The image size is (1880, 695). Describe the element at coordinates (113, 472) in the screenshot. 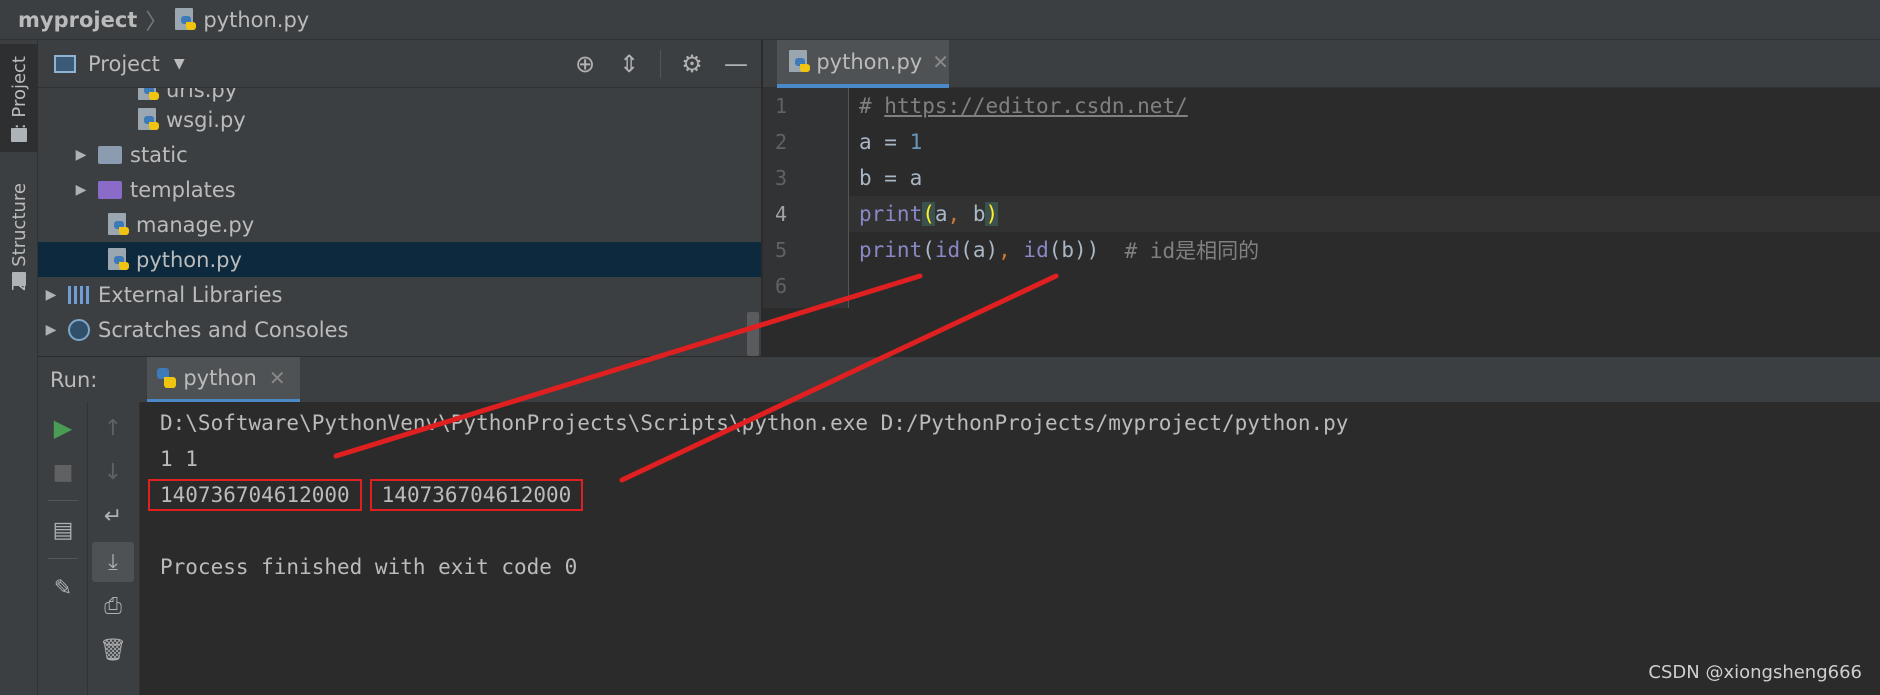

I see `arrow-down-icon: ↓` at that location.